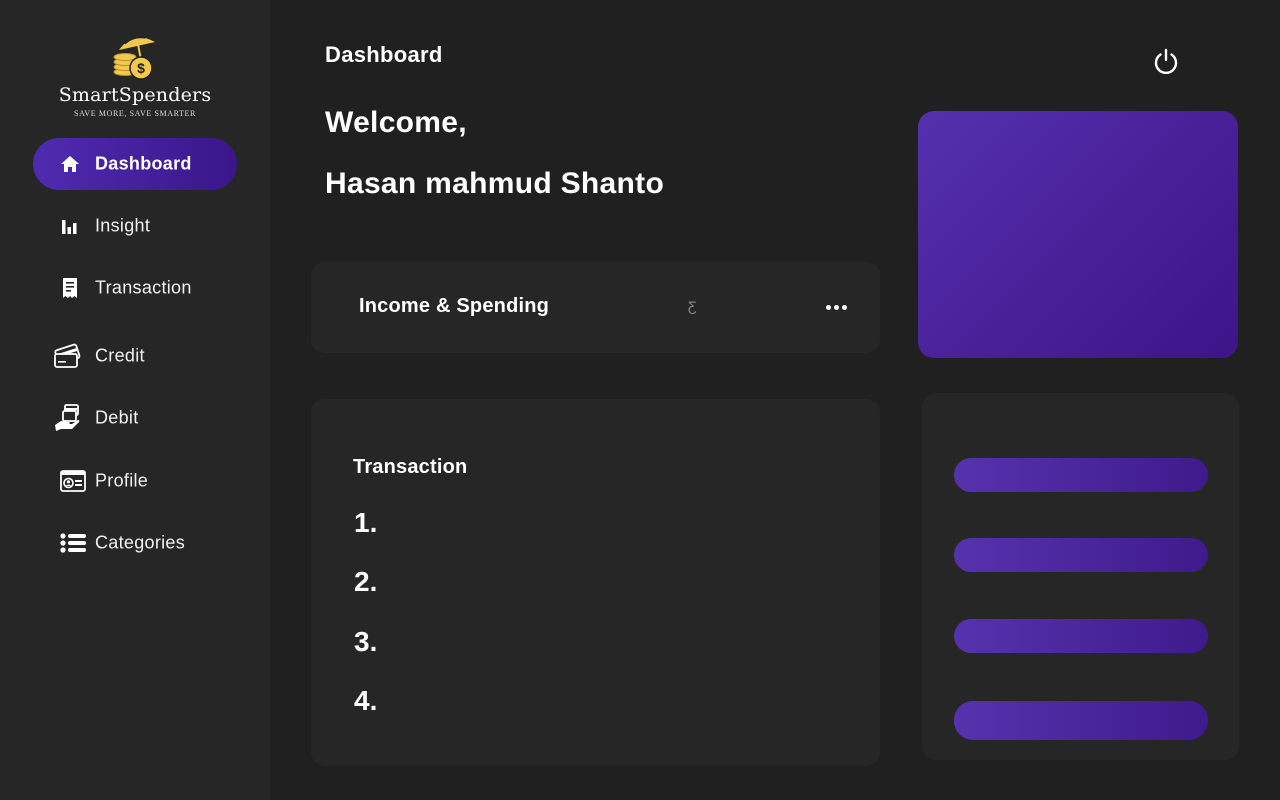 The height and width of the screenshot is (800, 1280). I want to click on sidebar-item-label: Debit, so click(117, 417).